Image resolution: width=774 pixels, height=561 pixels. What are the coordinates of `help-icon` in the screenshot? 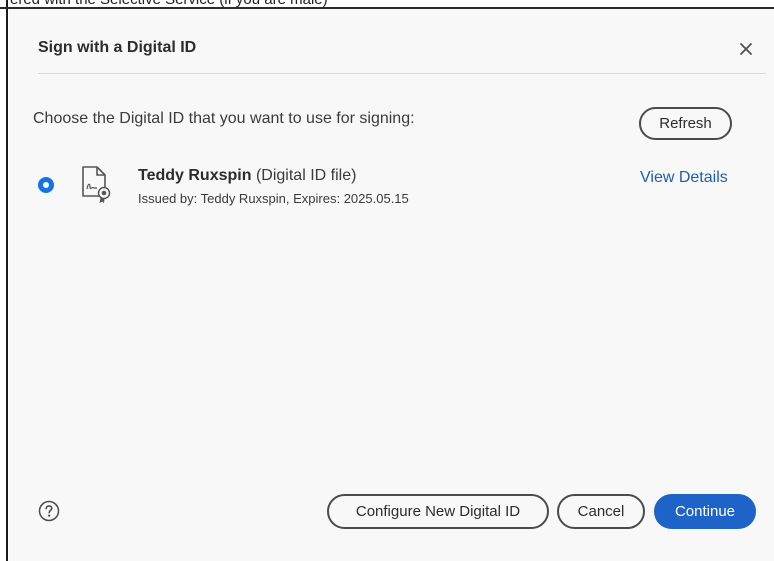 It's located at (49, 511).